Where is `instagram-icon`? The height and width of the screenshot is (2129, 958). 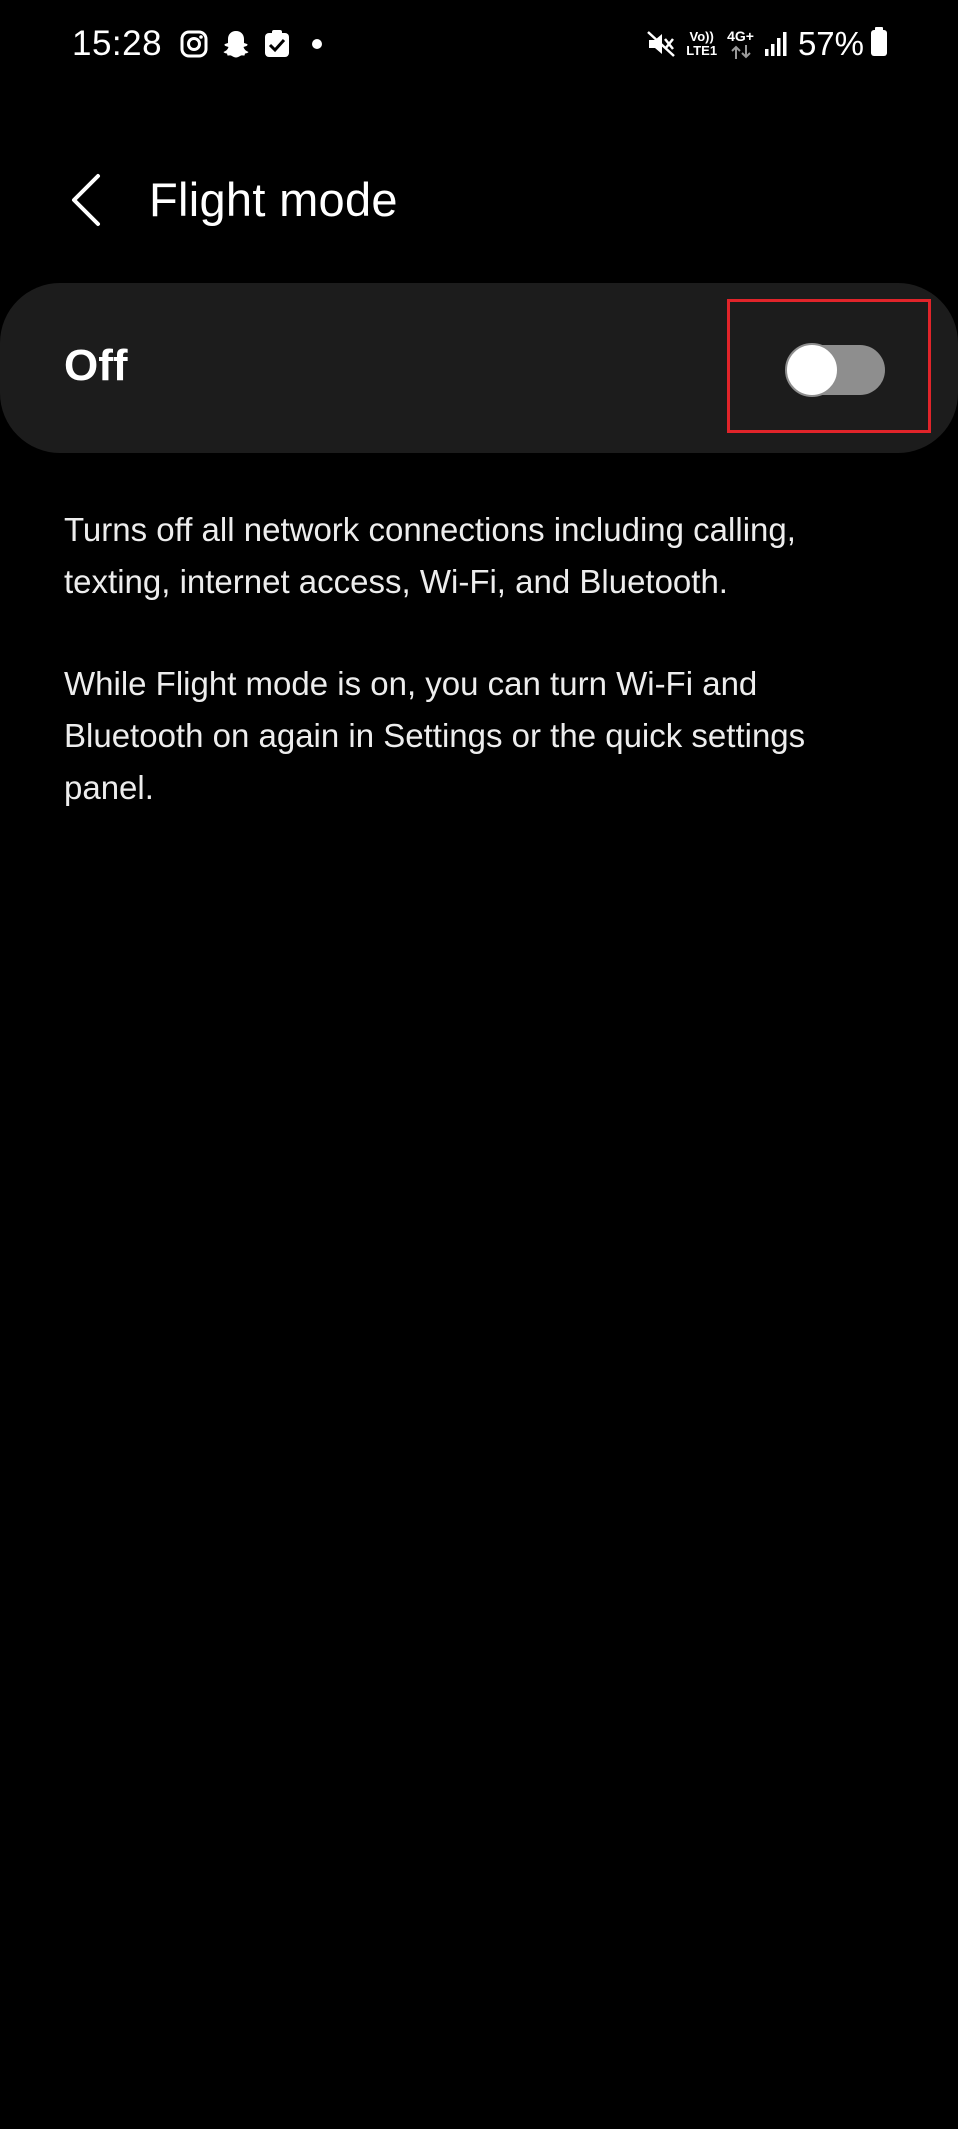
instagram-icon is located at coordinates (194, 44).